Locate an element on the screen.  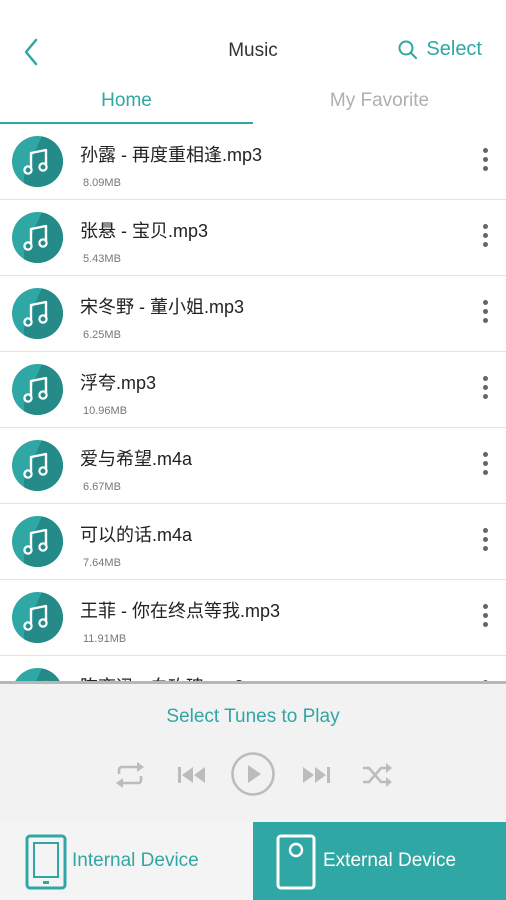
next-button is located at coordinates (316, 777).